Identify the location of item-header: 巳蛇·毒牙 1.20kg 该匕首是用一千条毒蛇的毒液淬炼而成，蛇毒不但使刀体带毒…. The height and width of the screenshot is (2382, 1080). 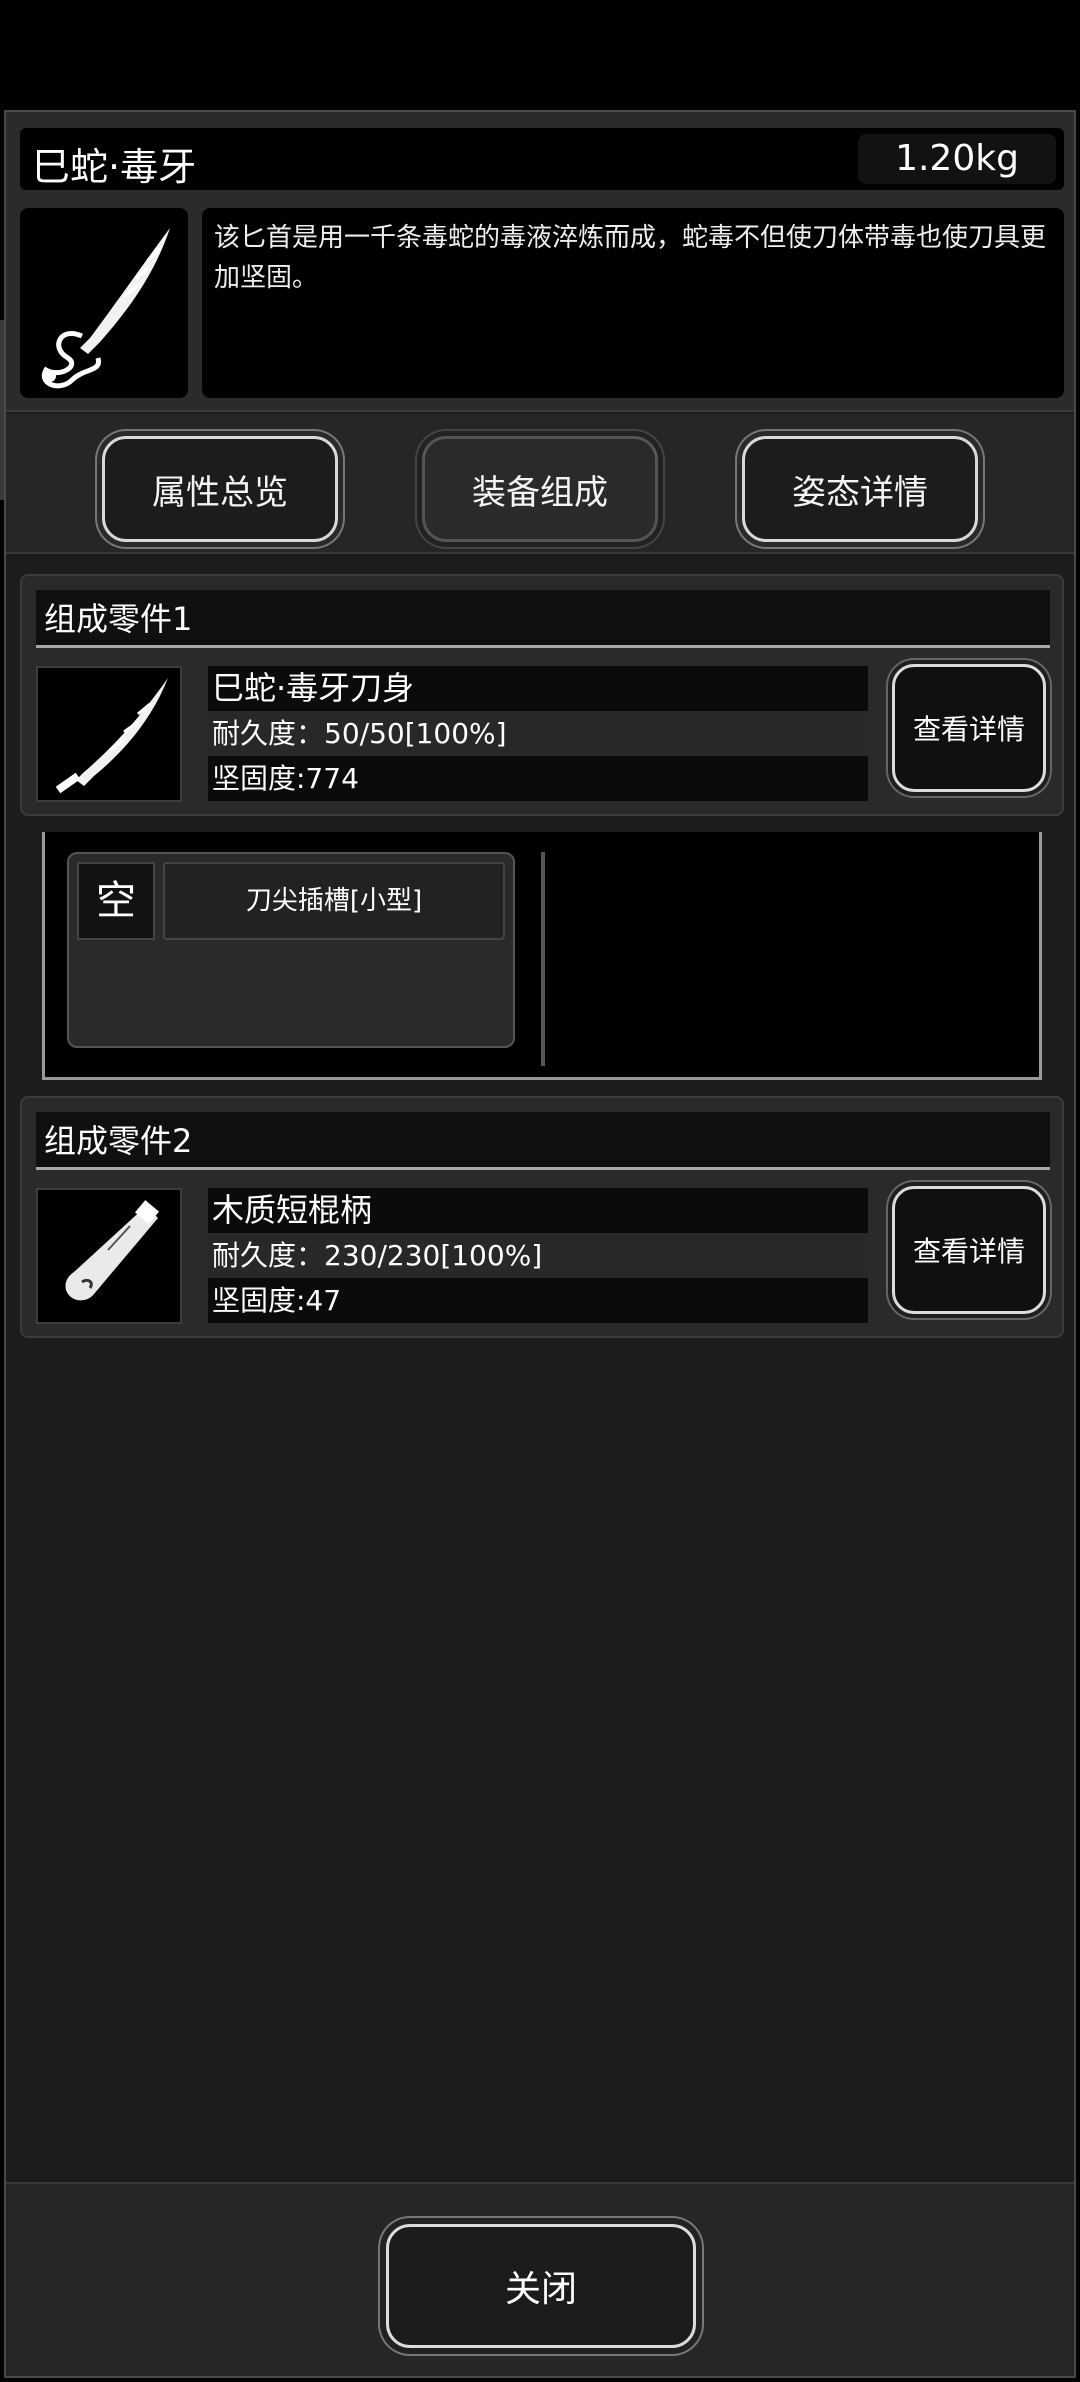
(540, 262).